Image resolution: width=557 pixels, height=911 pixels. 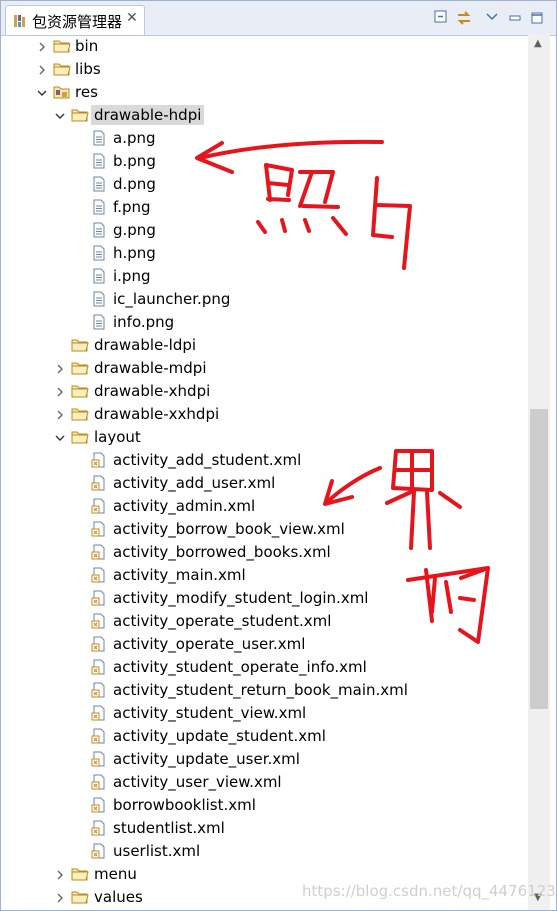 I want to click on tree-item-label: drawable-xhdpi, so click(x=152, y=391).